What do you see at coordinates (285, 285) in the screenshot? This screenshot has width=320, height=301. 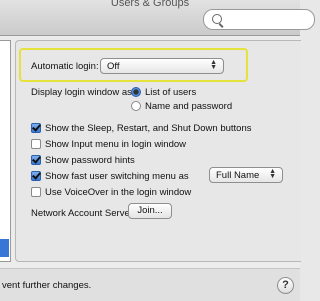 I see `help-button: ?` at bounding box center [285, 285].